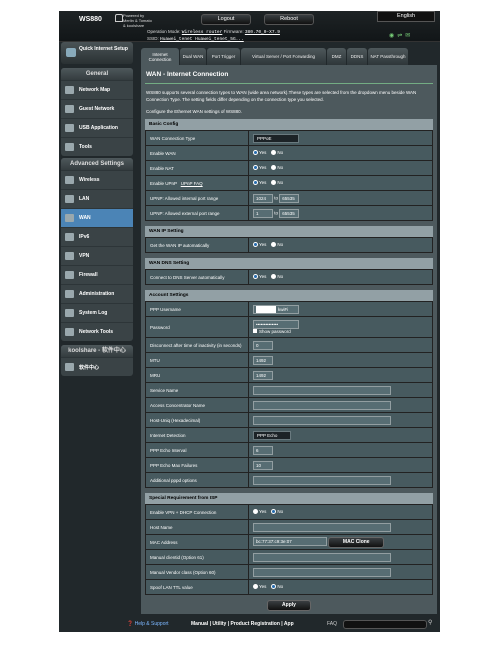  Describe the element at coordinates (97, 108) in the screenshot. I see `sidebar-item-guest-network: Guest Network` at that location.